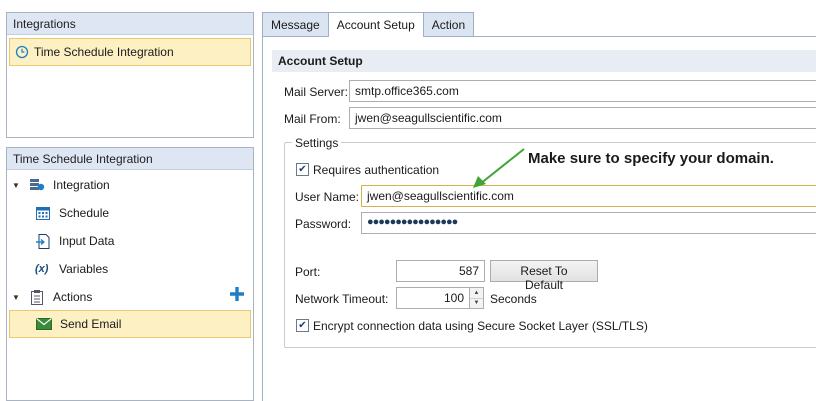  I want to click on mail-from-input: jwen@seagullscientific.com, so click(582, 118).